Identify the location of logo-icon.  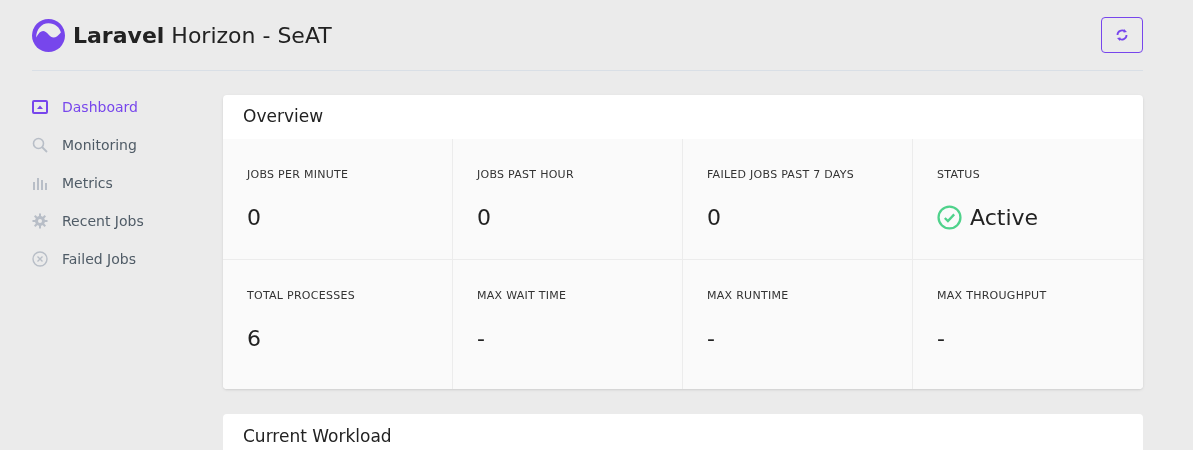
(48, 35).